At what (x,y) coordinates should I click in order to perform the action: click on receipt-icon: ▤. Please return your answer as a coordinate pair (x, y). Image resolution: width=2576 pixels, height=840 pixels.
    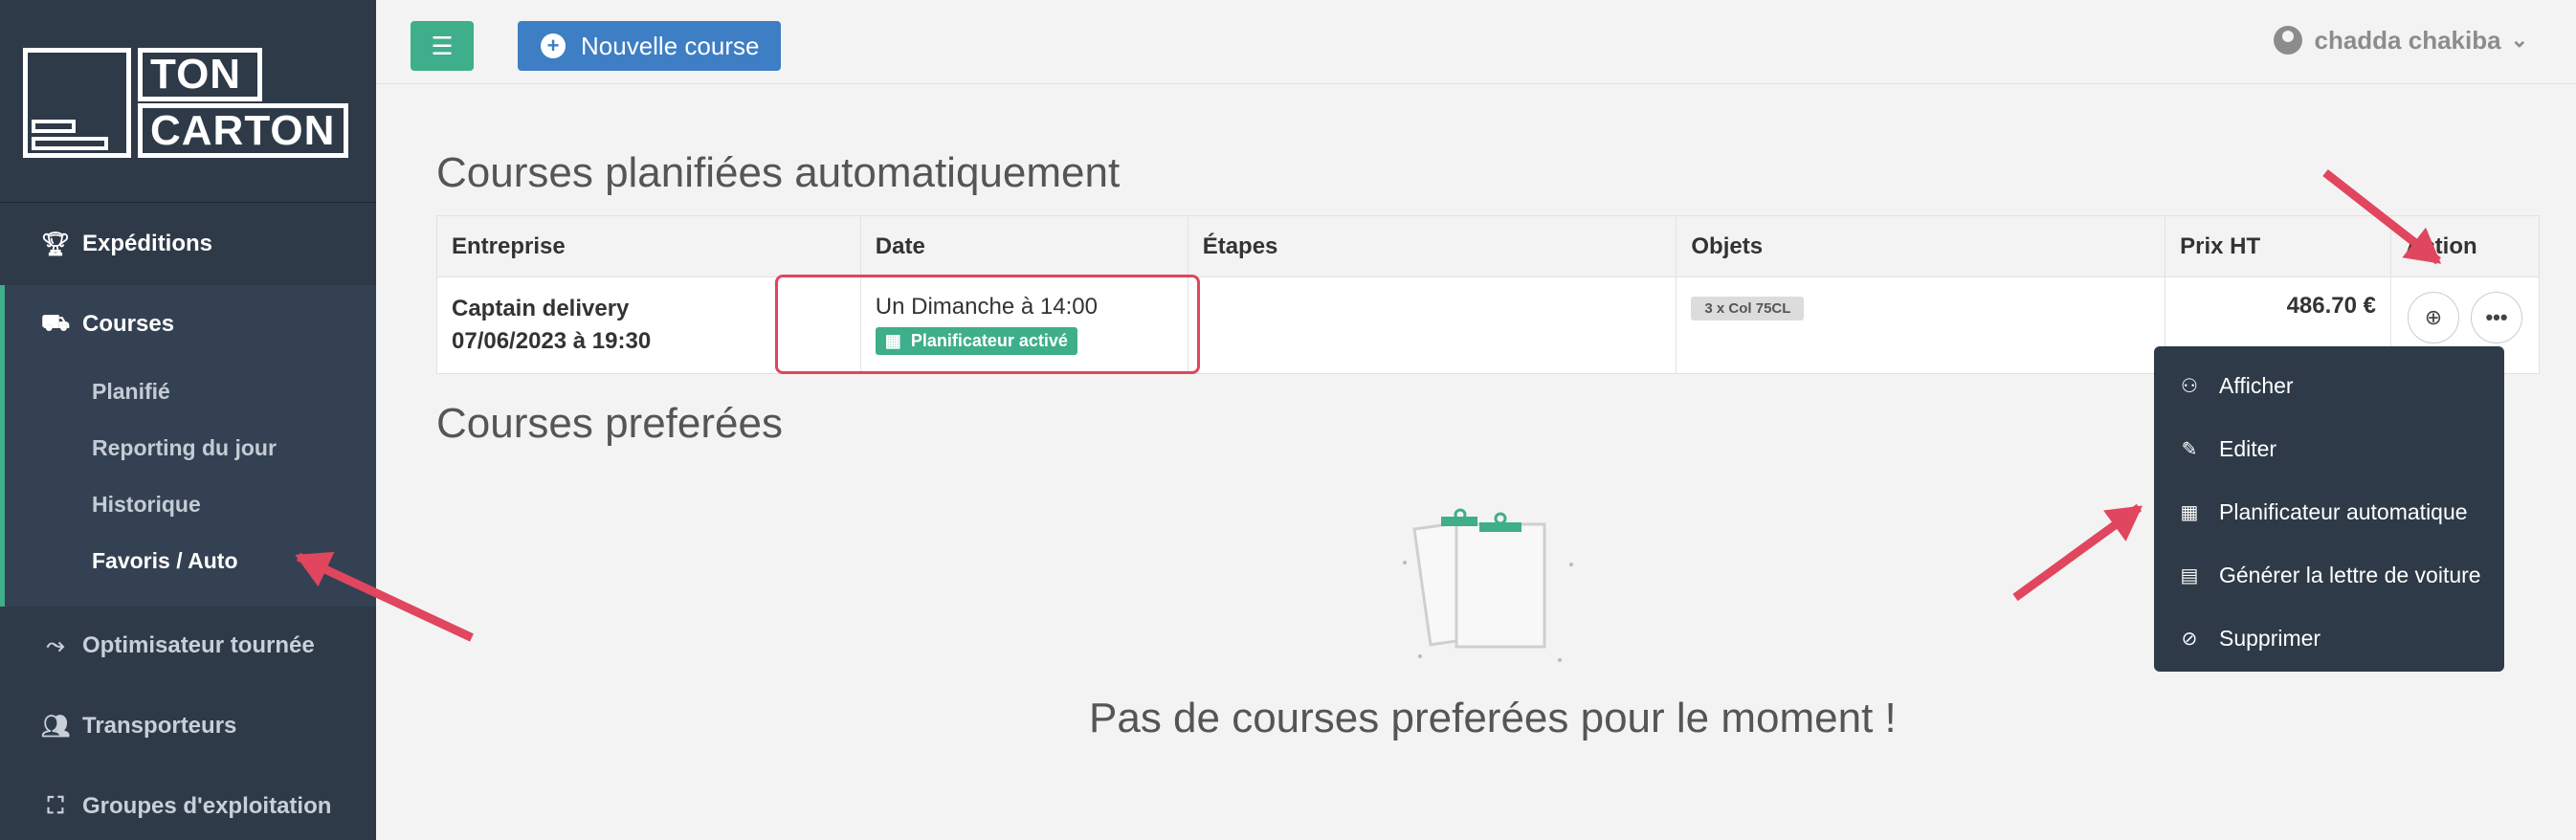
    Looking at the image, I should click on (2189, 575).